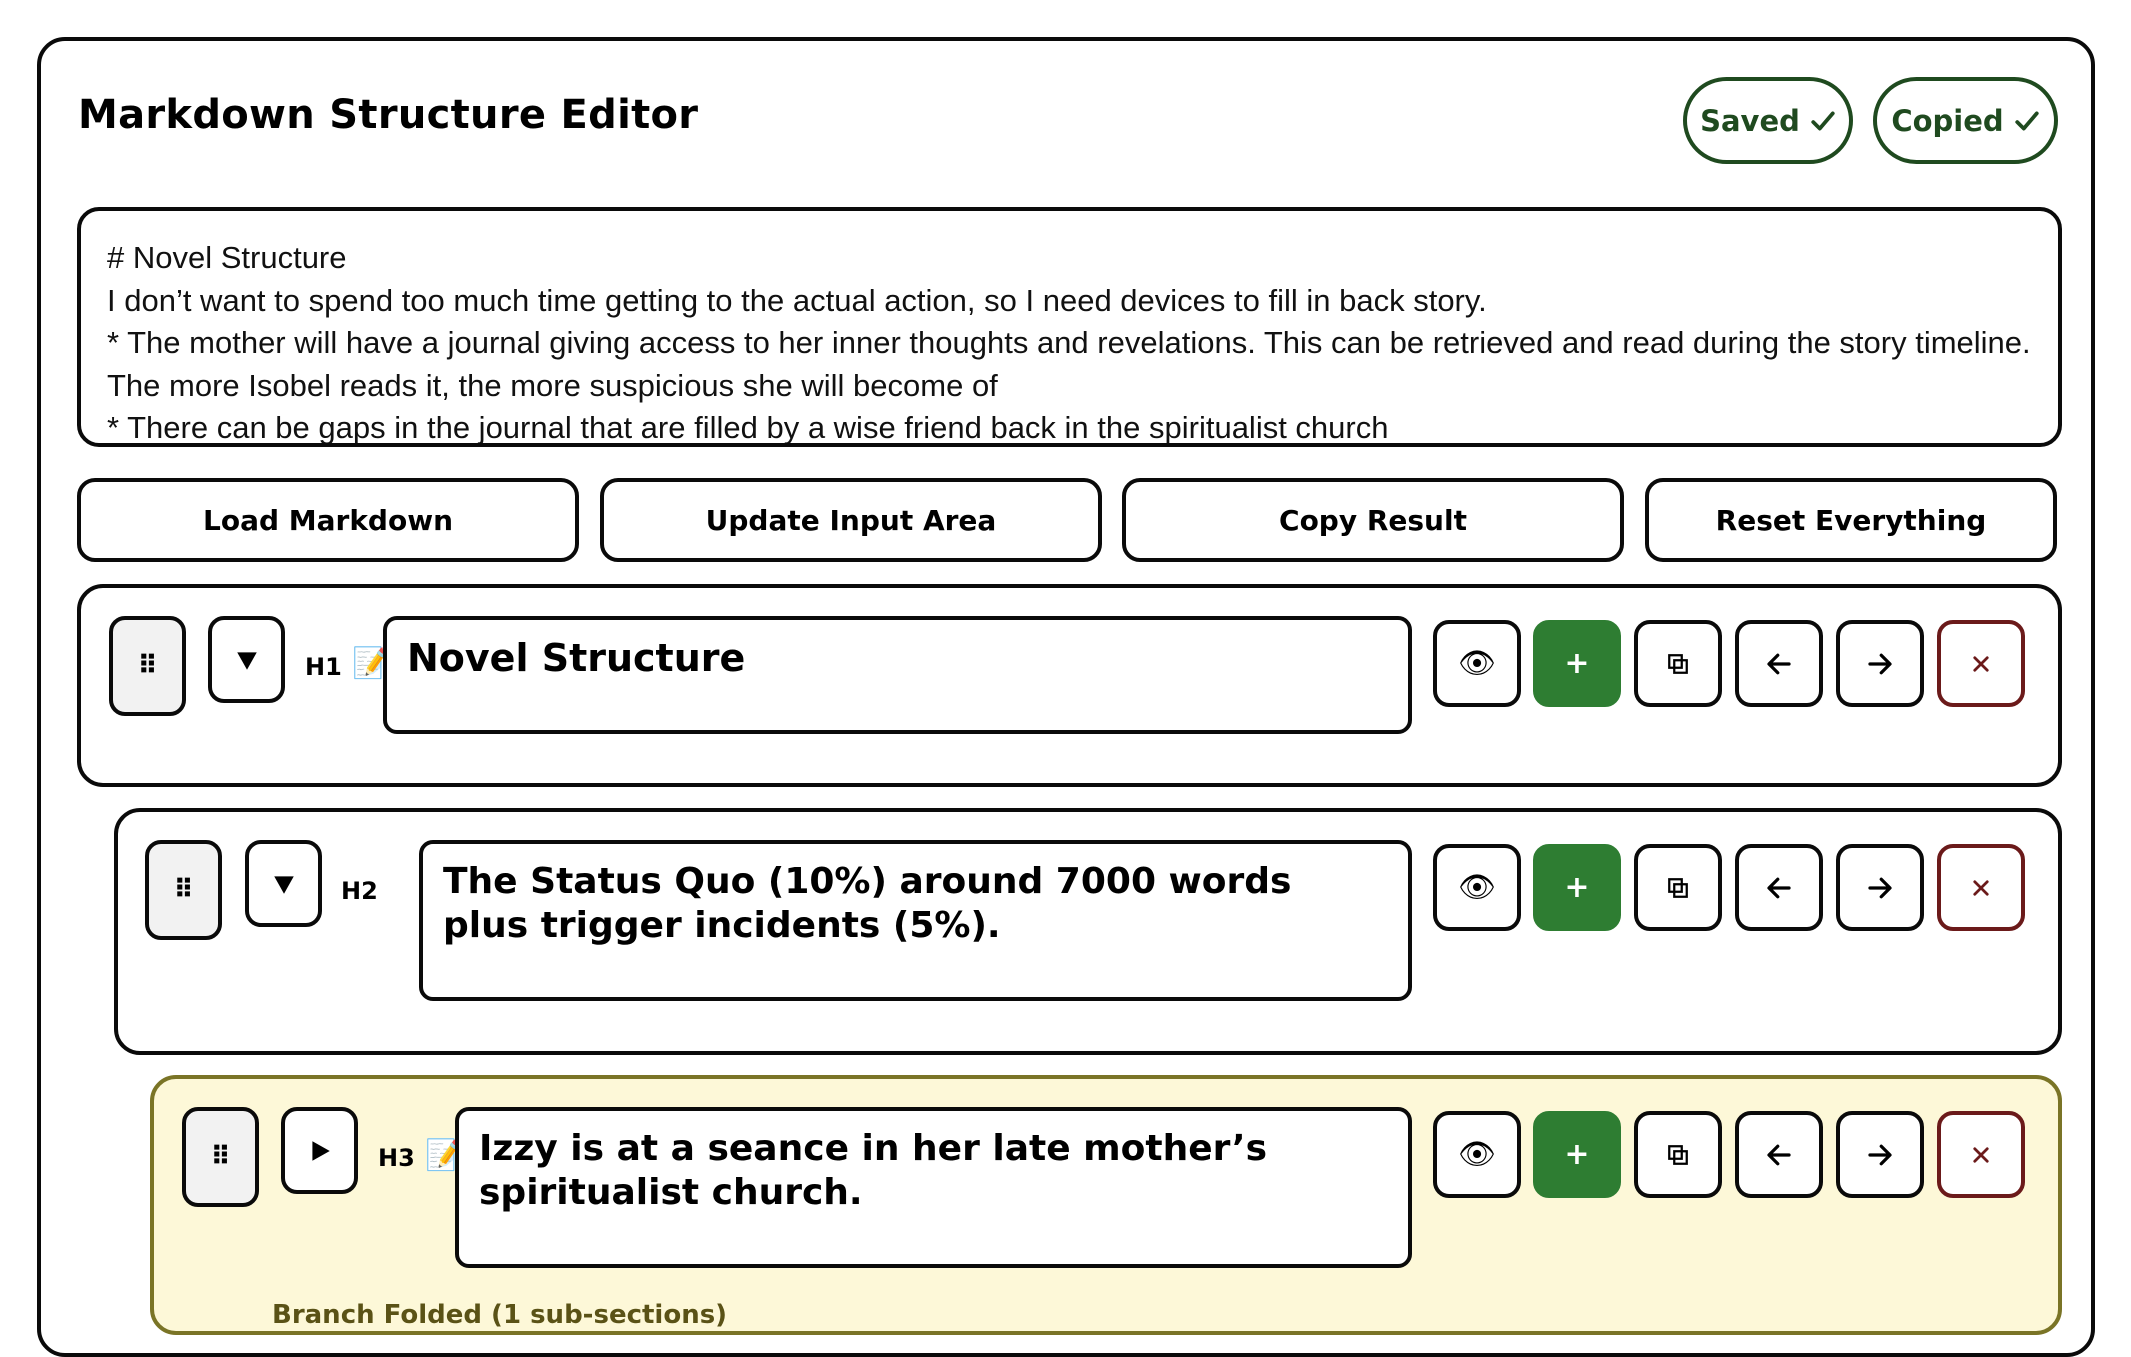 Image resolution: width=2131 pixels, height=1357 pixels. What do you see at coordinates (1373, 520) in the screenshot?
I see `copy-result-button: Copy Result` at bounding box center [1373, 520].